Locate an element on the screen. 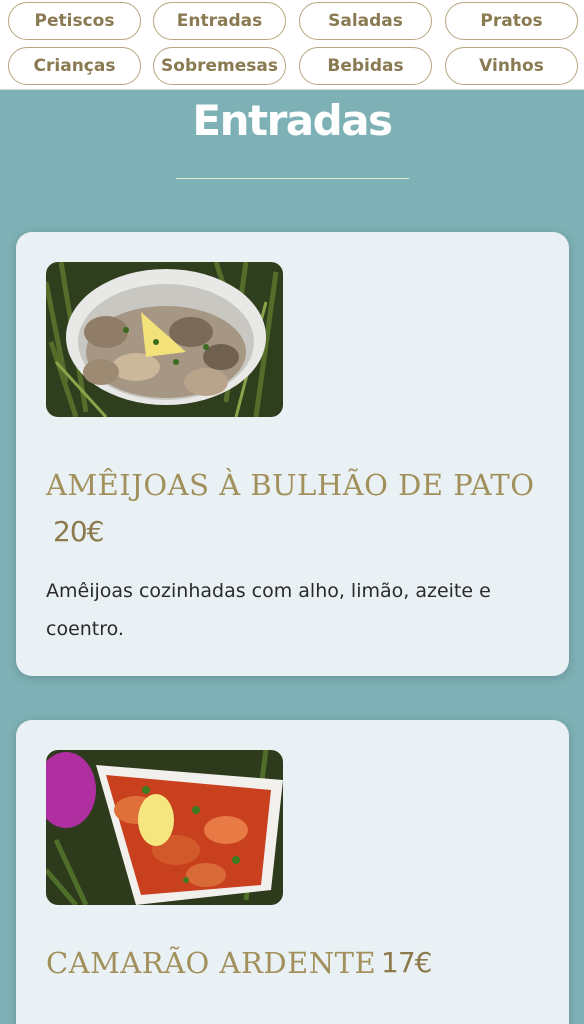 Image resolution: width=584 pixels, height=1024 pixels. nav-button-entradas: Entradas is located at coordinates (219, 21).